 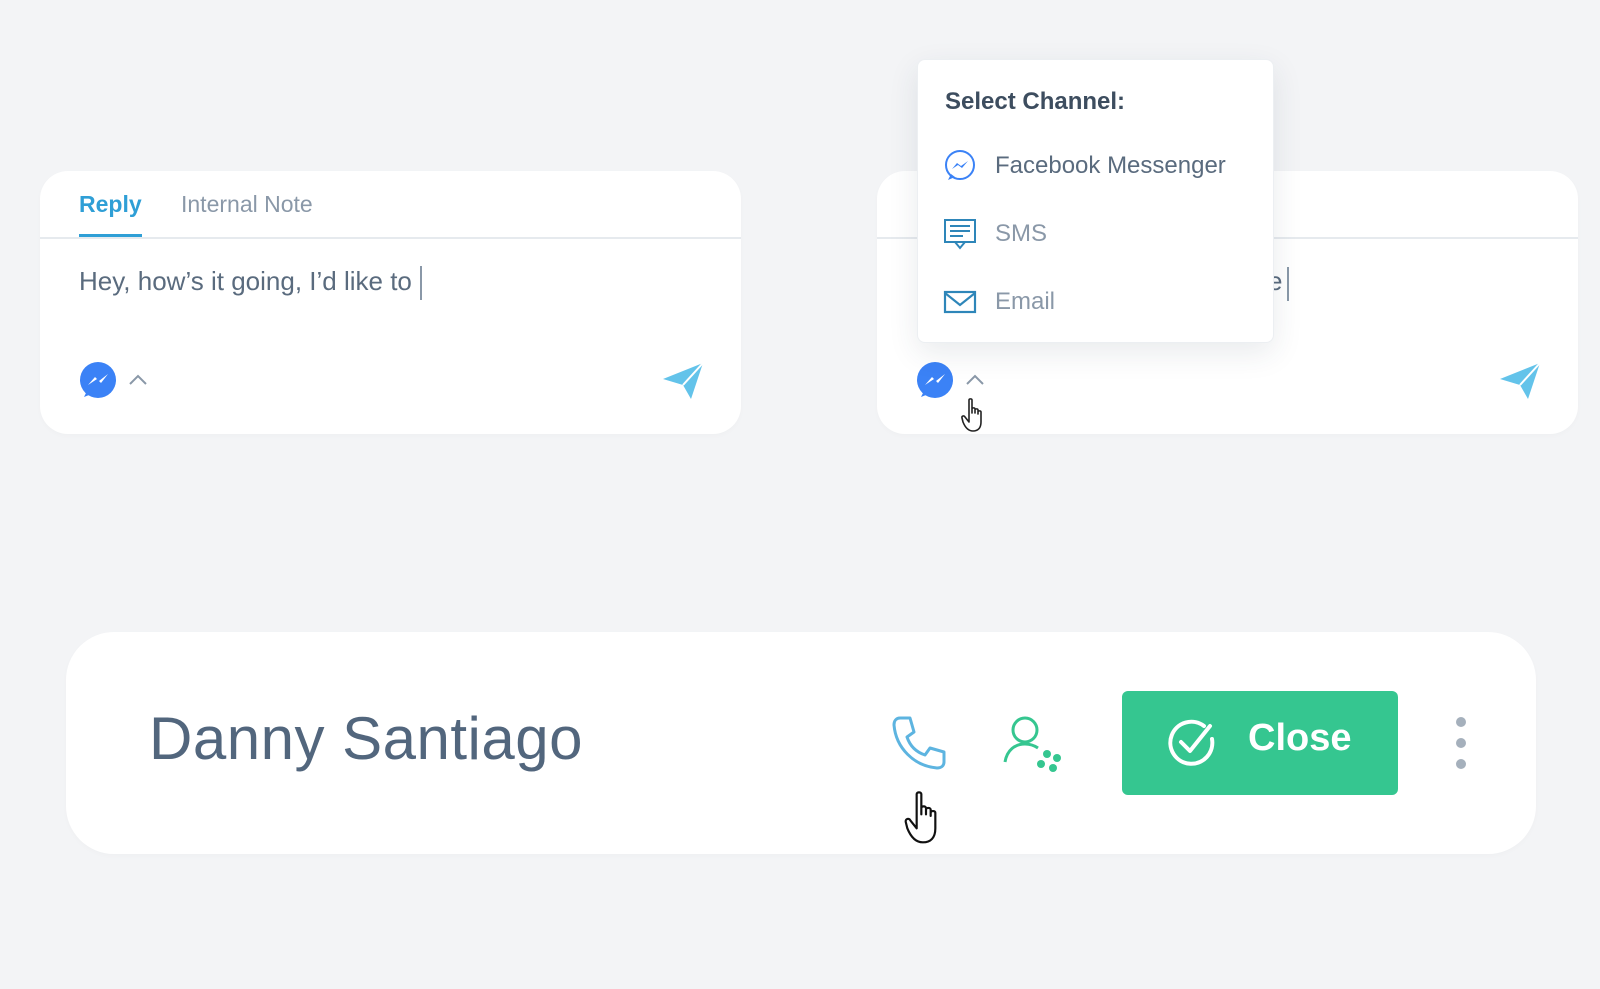 What do you see at coordinates (1098, 301) in the screenshot?
I see `channel-option-email: Email` at bounding box center [1098, 301].